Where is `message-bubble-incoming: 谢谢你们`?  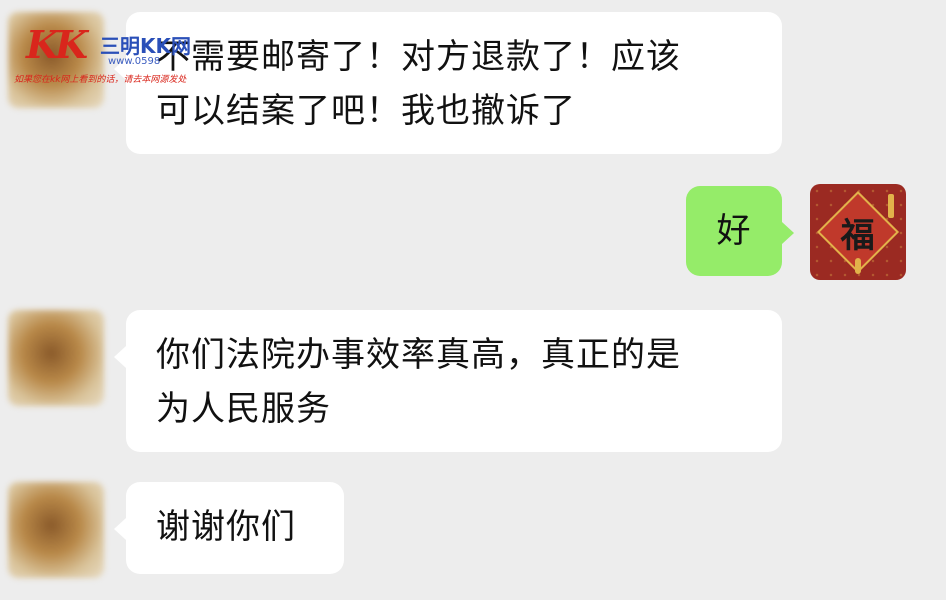 message-bubble-incoming: 谢谢你们 is located at coordinates (235, 528).